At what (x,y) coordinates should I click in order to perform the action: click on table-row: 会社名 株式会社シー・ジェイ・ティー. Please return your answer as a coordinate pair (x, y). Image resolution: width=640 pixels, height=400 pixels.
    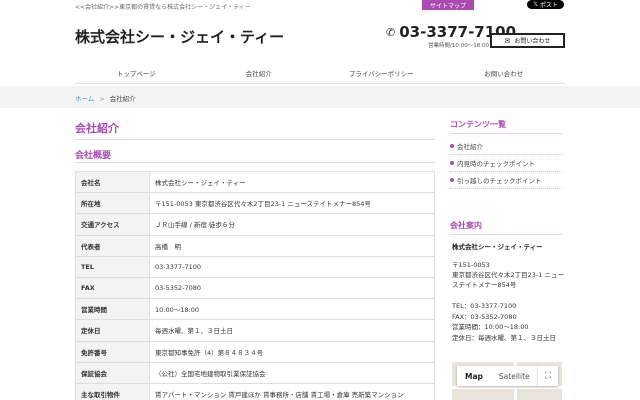
    Looking at the image, I should click on (255, 182).